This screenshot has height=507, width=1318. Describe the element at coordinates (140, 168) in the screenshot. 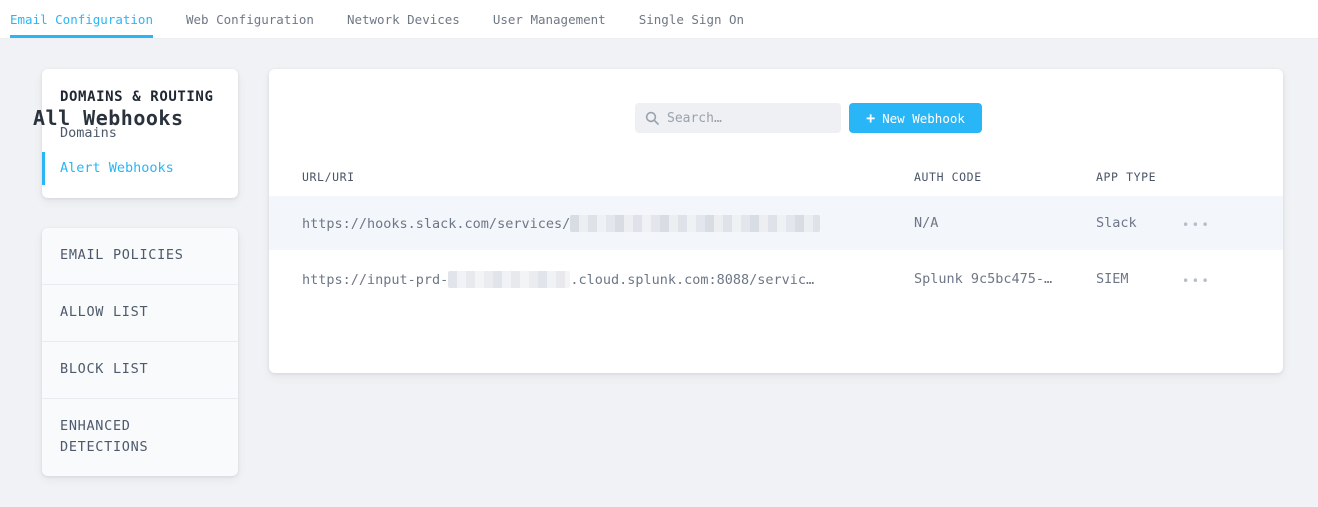

I see `sidebar-item-alert-webhooks: Alert Webhooks` at that location.